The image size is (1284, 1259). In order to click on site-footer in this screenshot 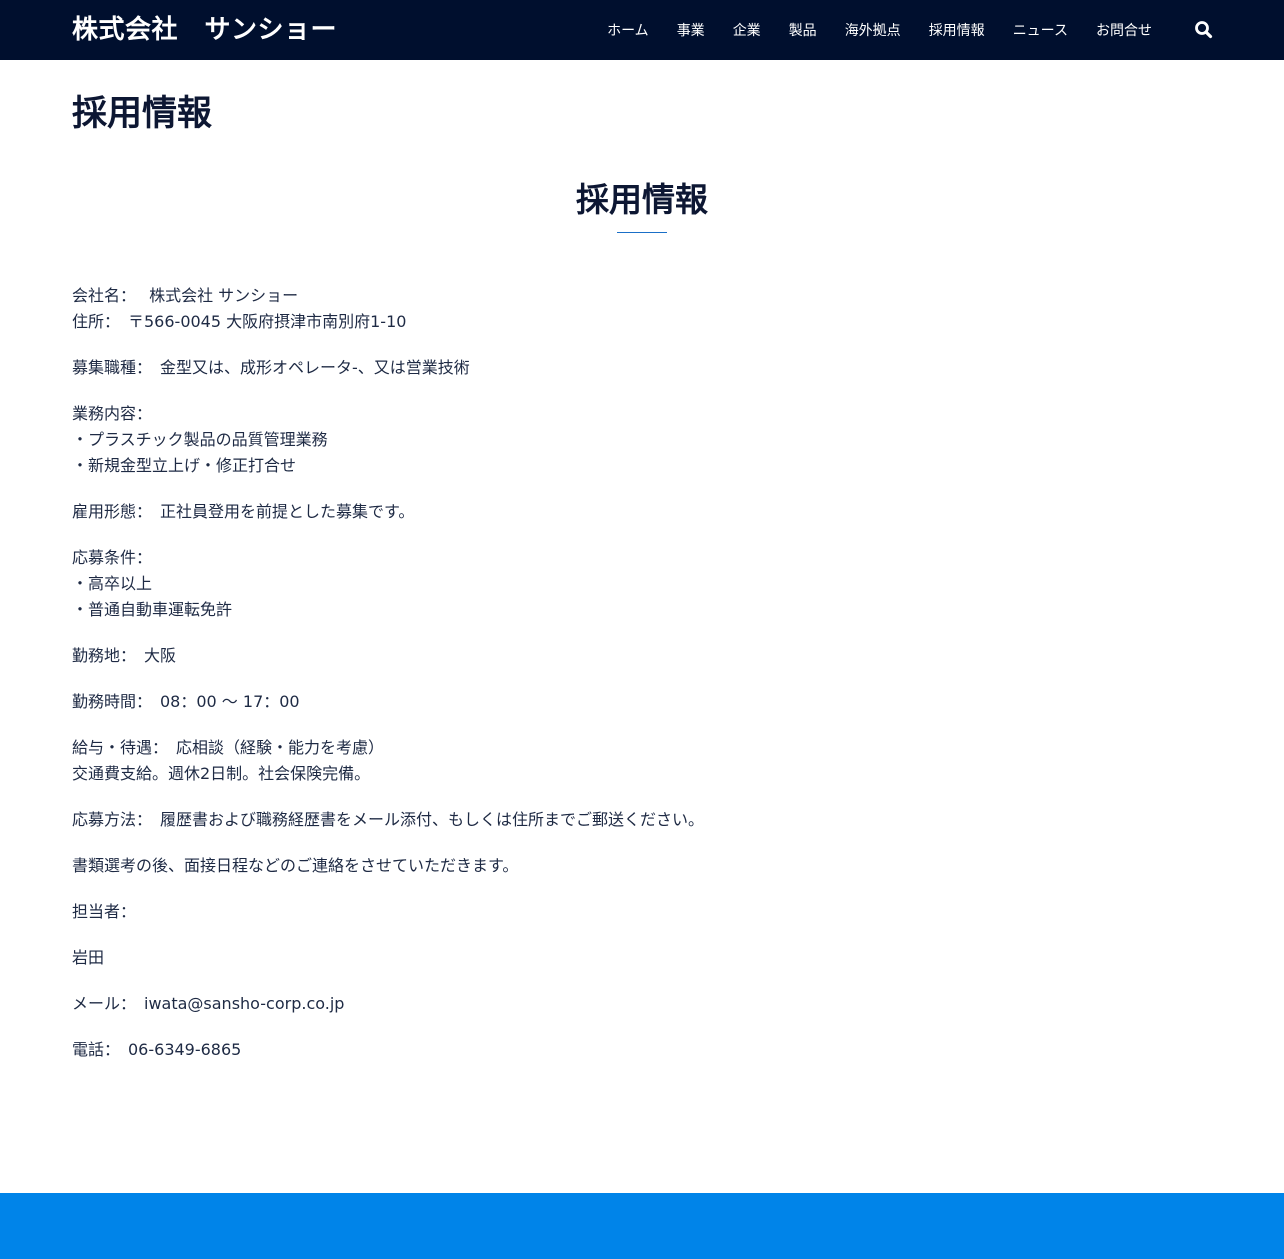, I will do `click(642, 1226)`.